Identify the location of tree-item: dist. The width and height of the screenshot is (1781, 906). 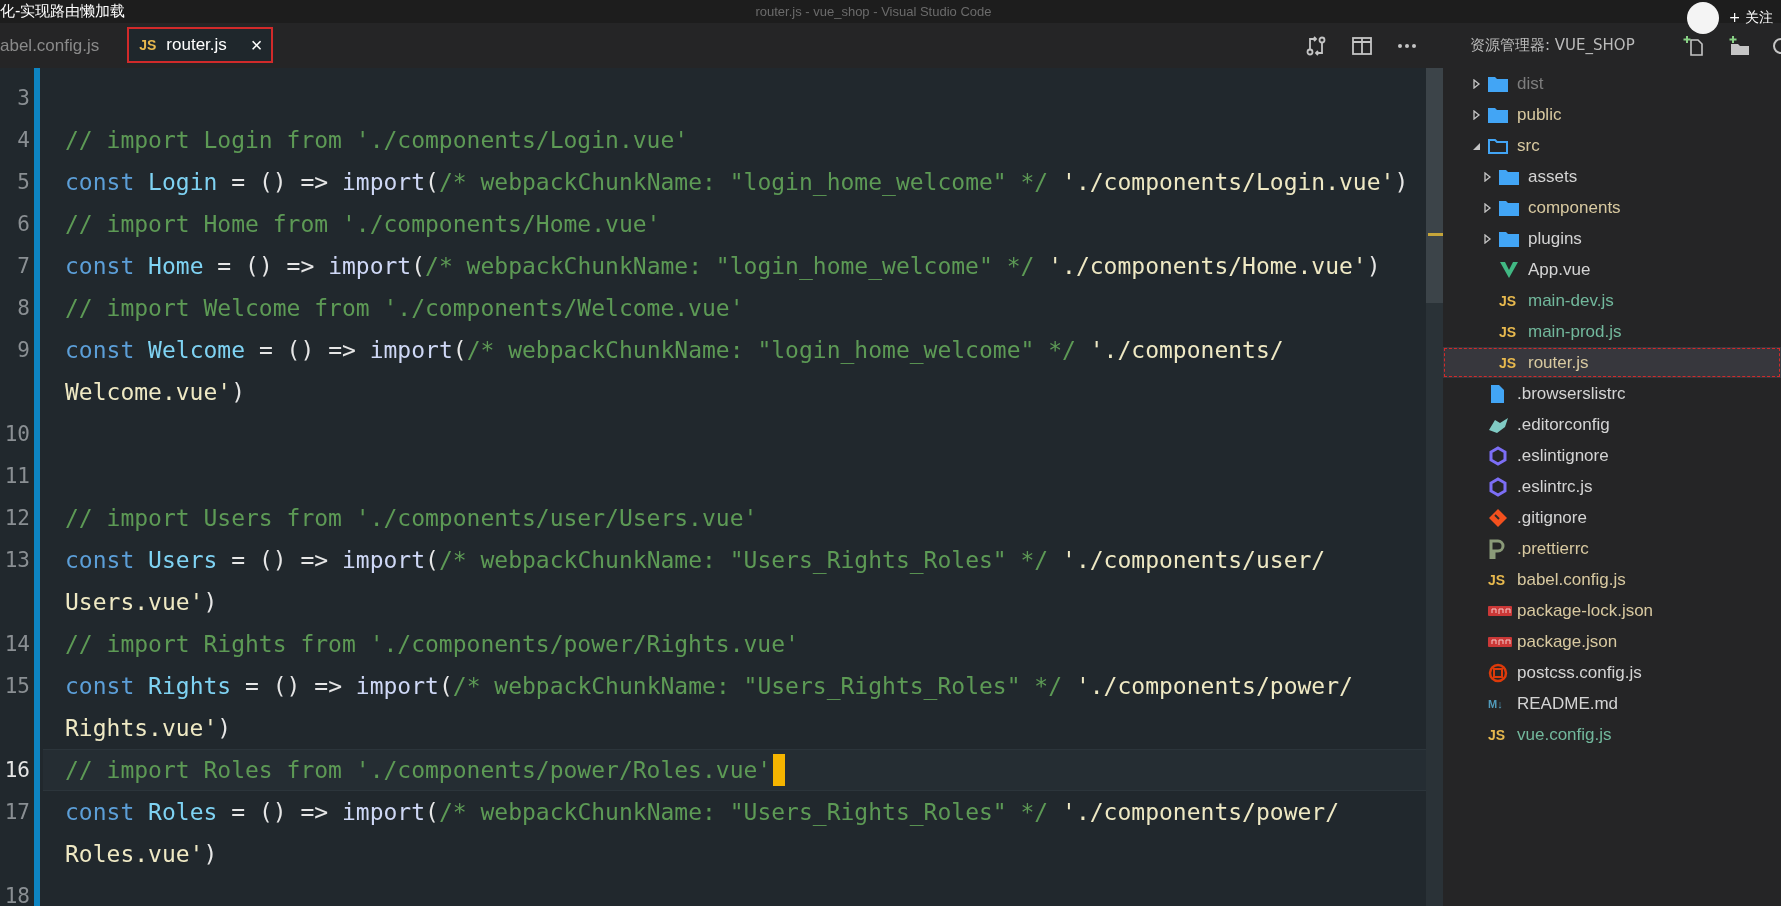
(1612, 83).